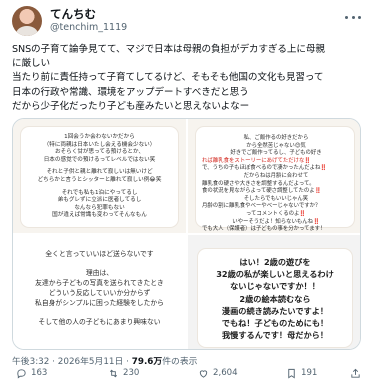 This screenshot has width=373, height=380. I want to click on like-count: 2,604, so click(225, 373).